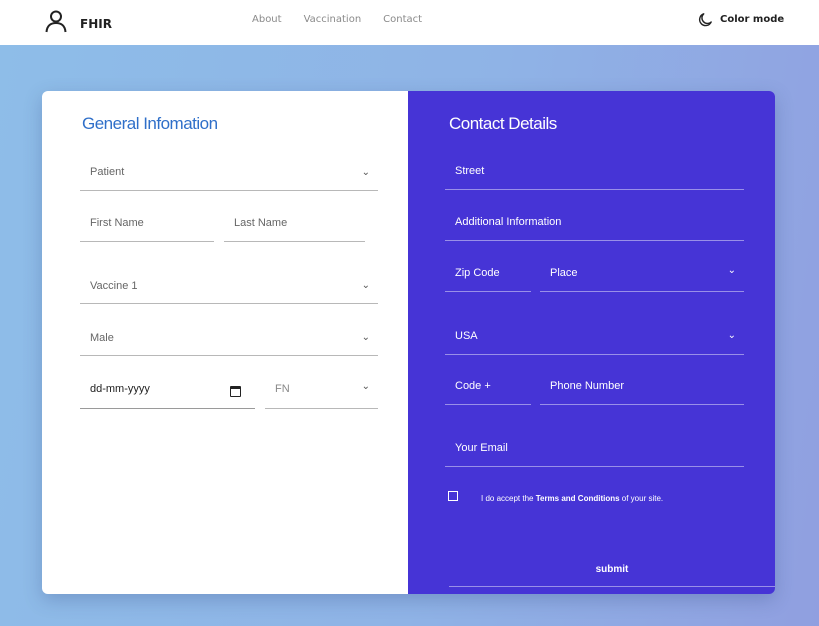  Describe the element at coordinates (594, 336) in the screenshot. I see `country-select: USA ⌄` at that location.